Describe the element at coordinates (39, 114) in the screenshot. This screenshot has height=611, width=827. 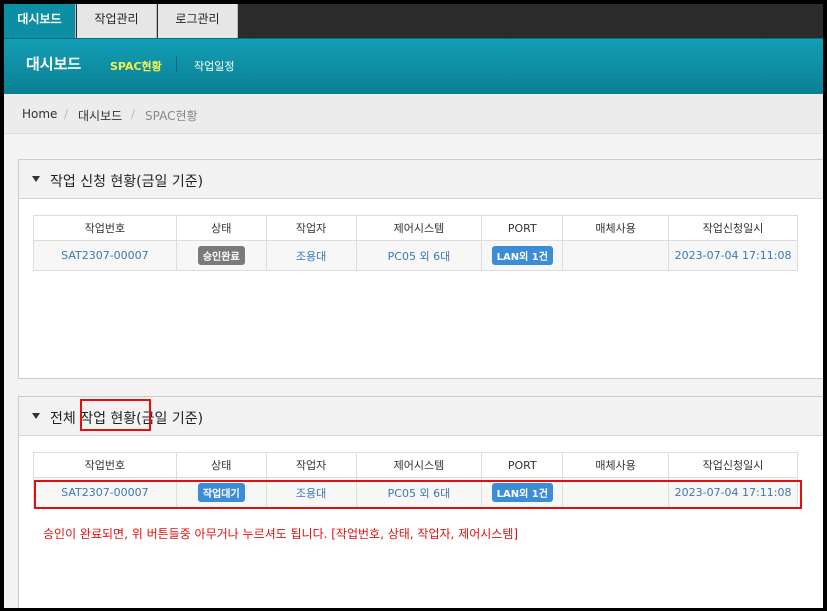
I see `breadcrumb-home: Home` at that location.